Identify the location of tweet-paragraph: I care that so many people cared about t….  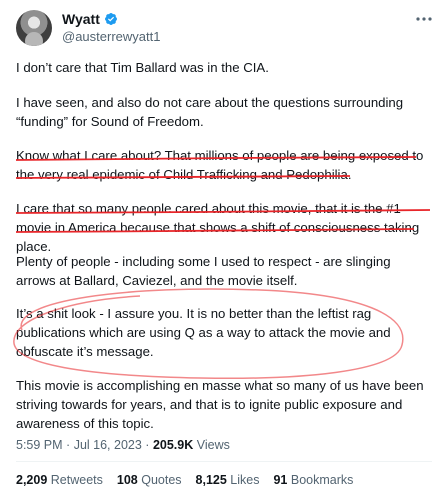
(218, 227).